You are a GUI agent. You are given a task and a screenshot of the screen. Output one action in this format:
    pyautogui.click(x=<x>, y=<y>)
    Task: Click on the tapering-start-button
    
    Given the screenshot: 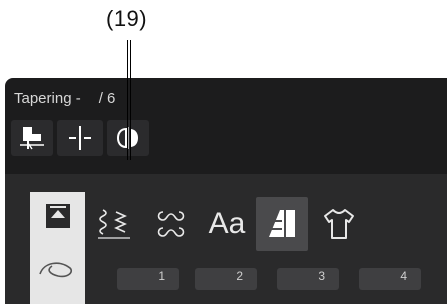 What is the action you would take?
    pyautogui.click(x=32, y=138)
    